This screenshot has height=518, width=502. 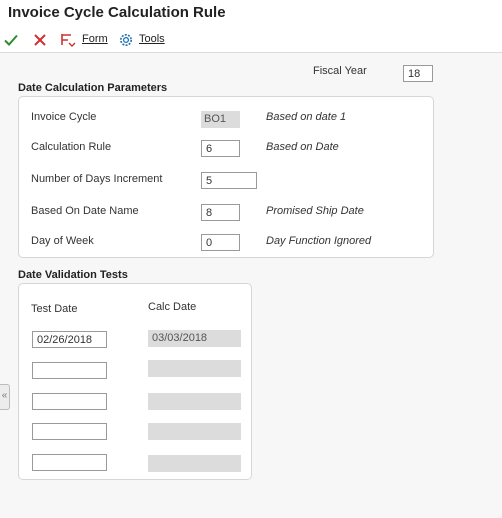 I want to click on tools-menu-label: Tools, so click(x=152, y=39).